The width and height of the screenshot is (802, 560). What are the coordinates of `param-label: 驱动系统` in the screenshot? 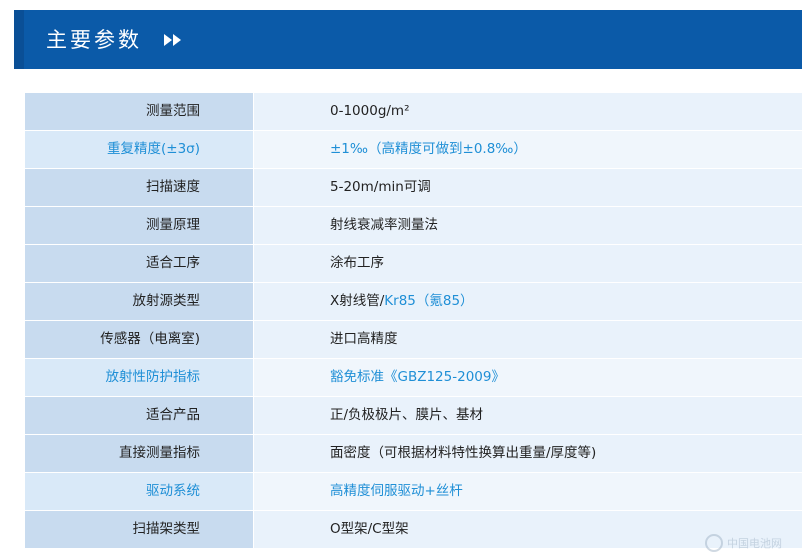 It's located at (139, 491).